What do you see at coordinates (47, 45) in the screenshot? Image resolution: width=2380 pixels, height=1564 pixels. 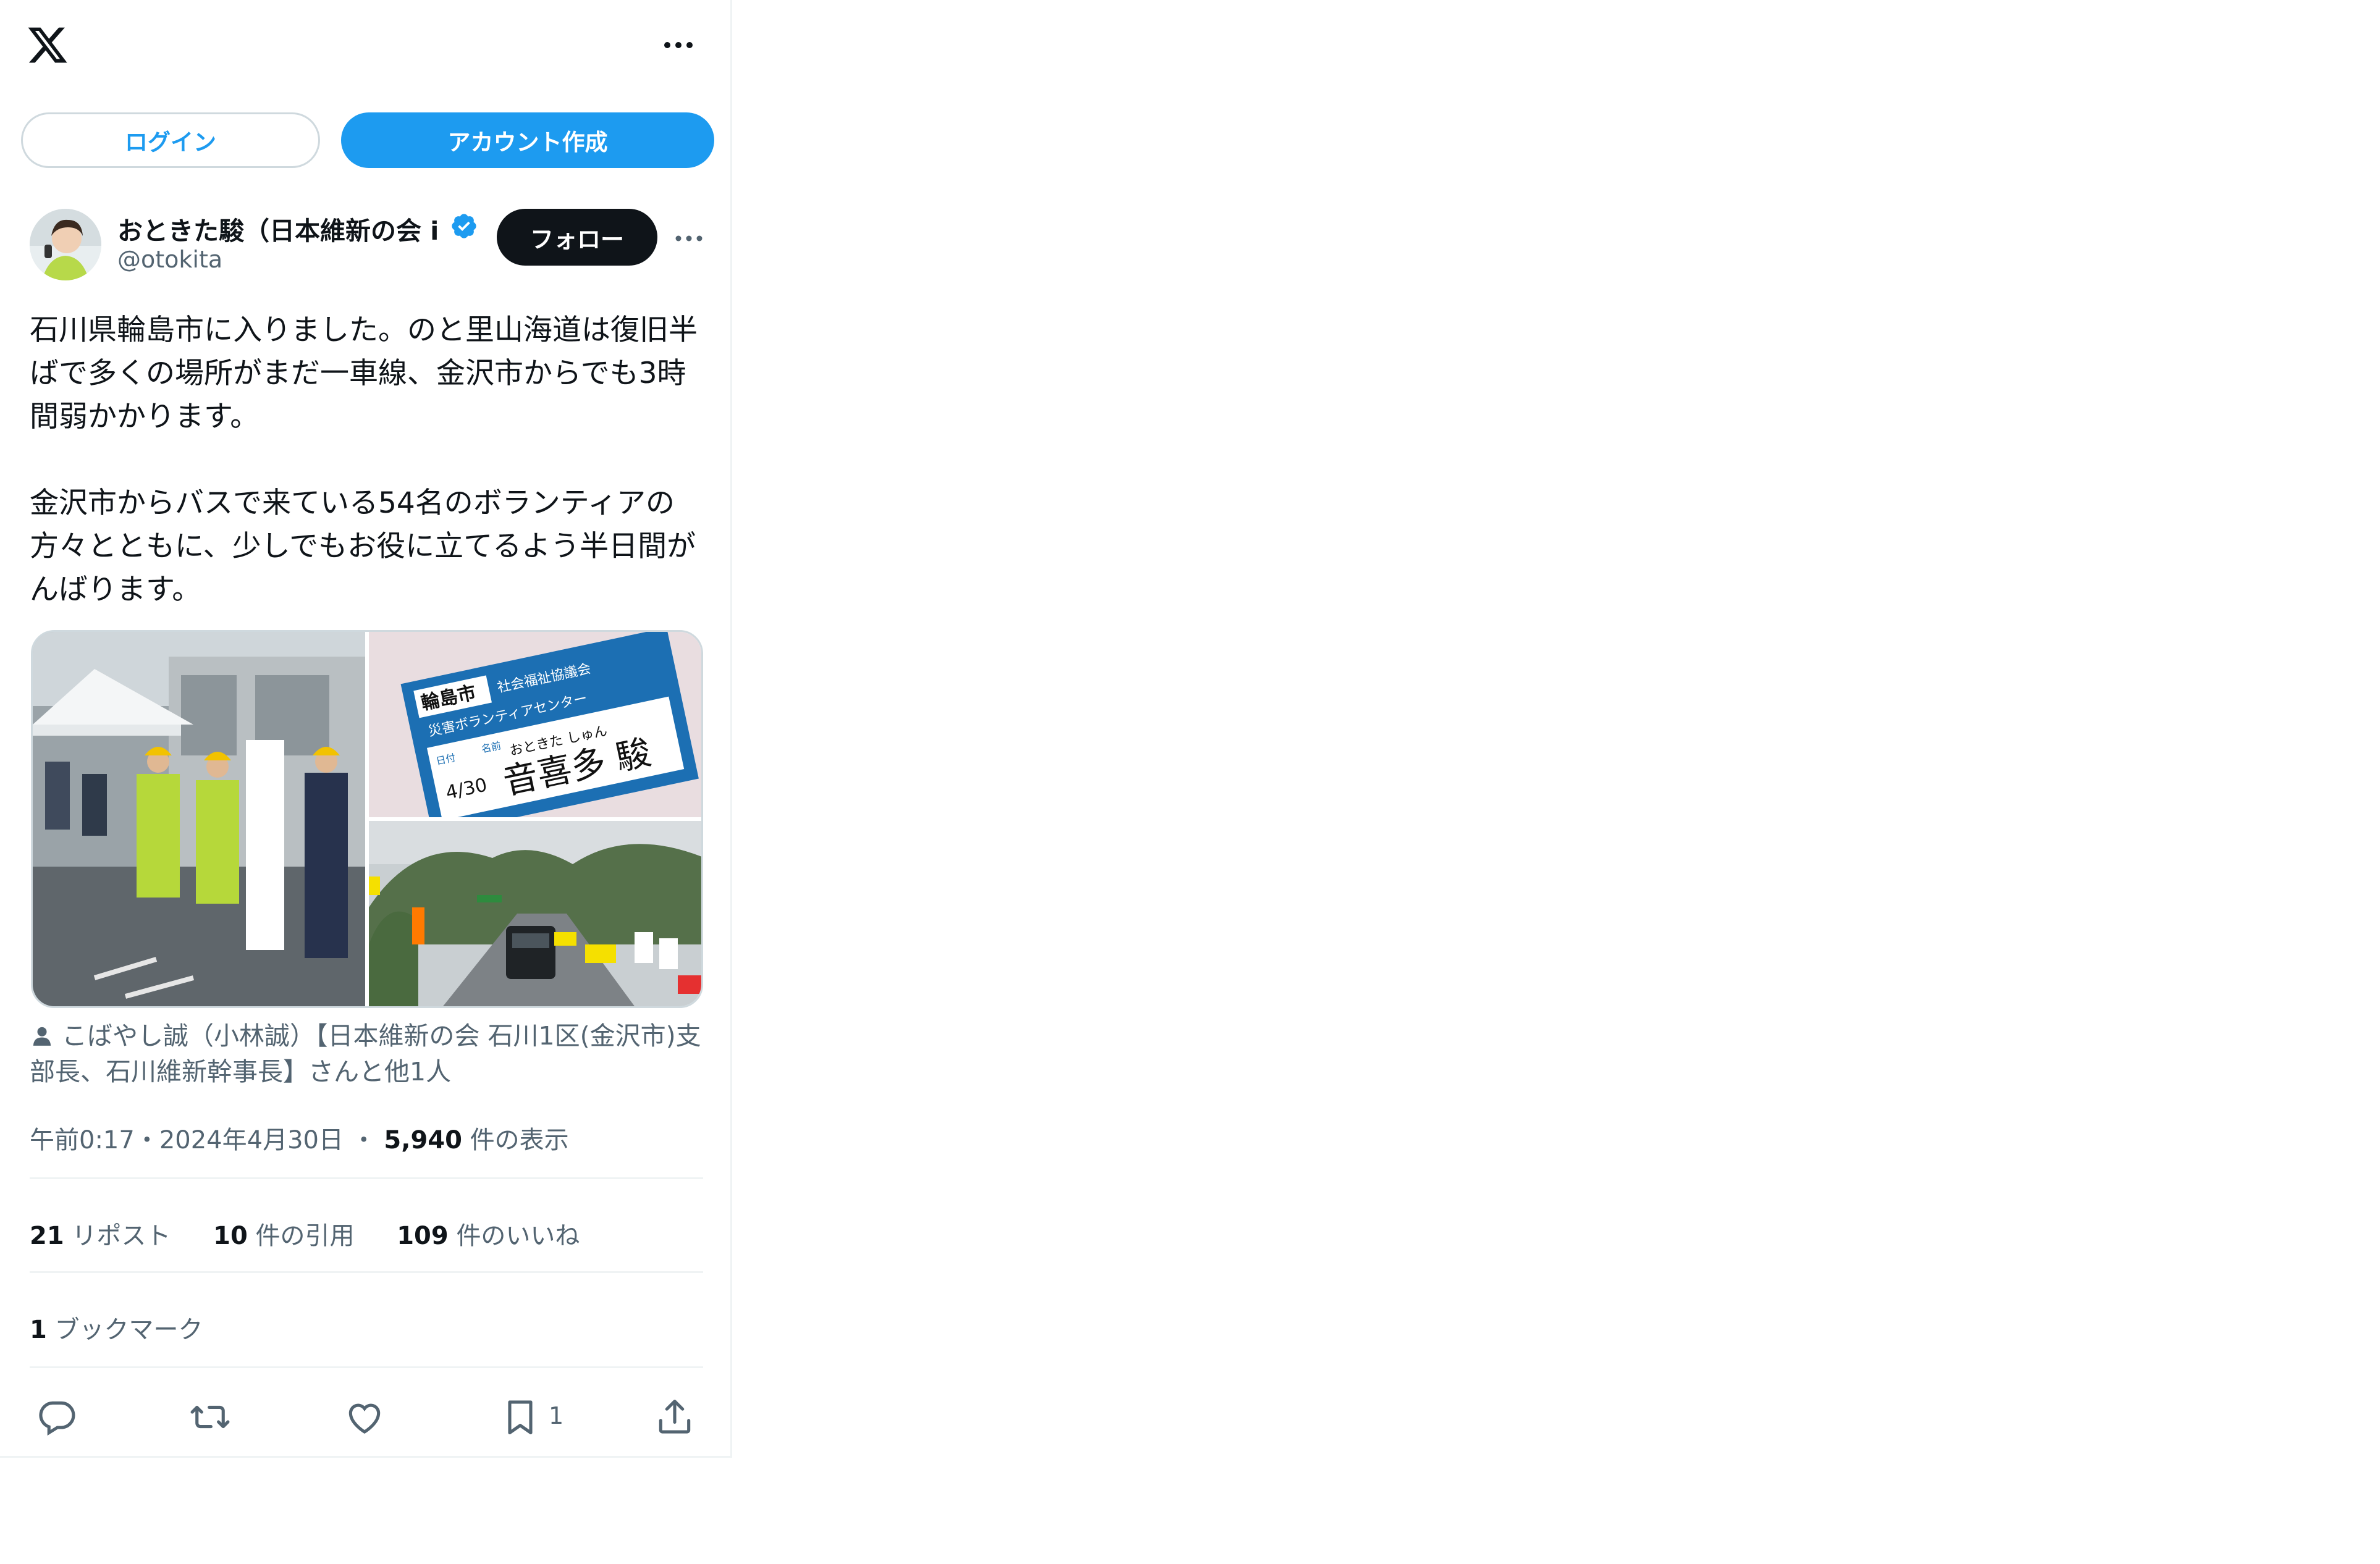 I see `x-logo-icon` at bounding box center [47, 45].